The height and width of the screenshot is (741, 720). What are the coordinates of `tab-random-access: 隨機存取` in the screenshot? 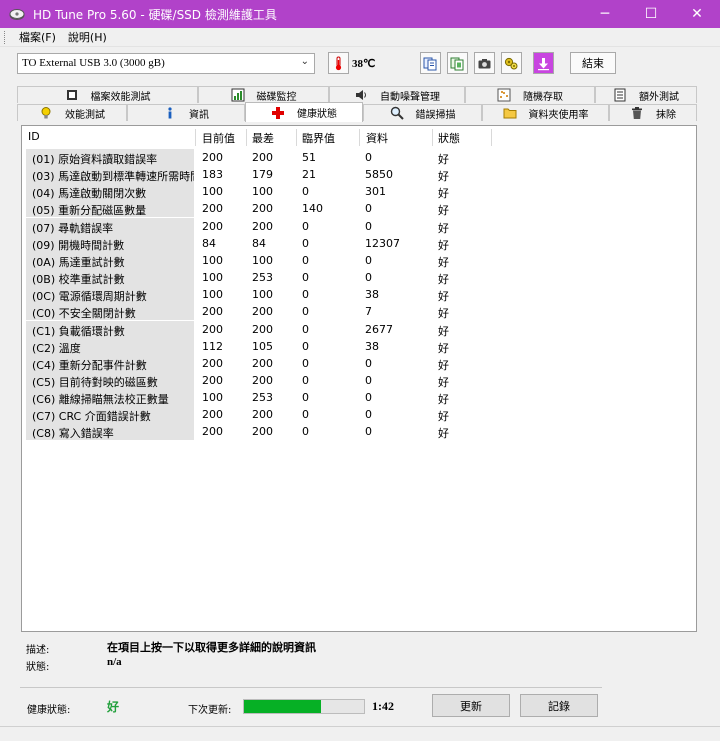 It's located at (530, 94).